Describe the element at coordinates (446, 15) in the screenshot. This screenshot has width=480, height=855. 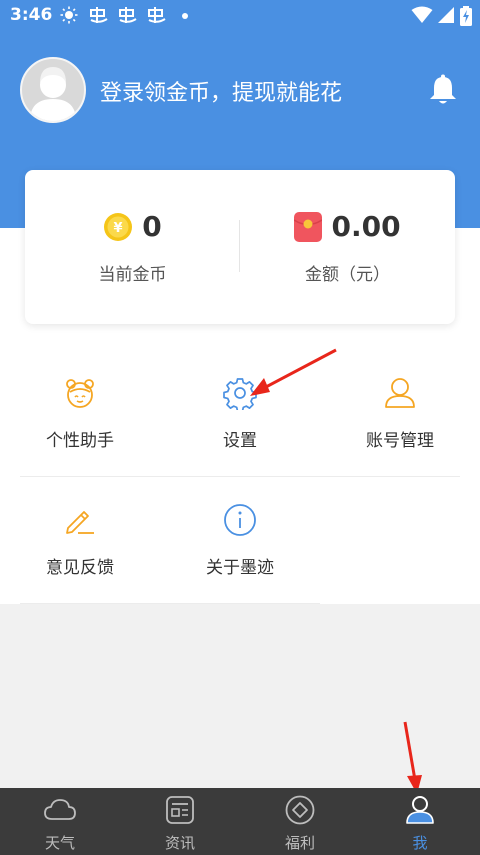
I see `signal-icon` at that location.